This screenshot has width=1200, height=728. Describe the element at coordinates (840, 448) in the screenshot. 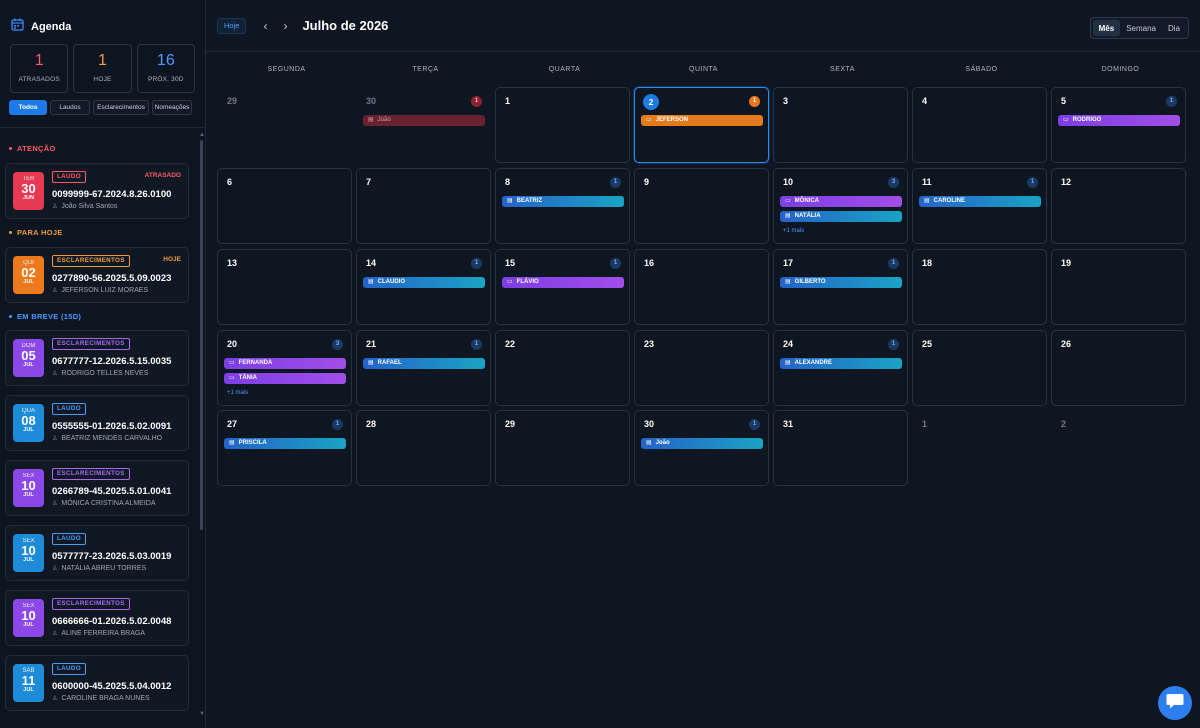

I see `day-cell: 31` at that location.